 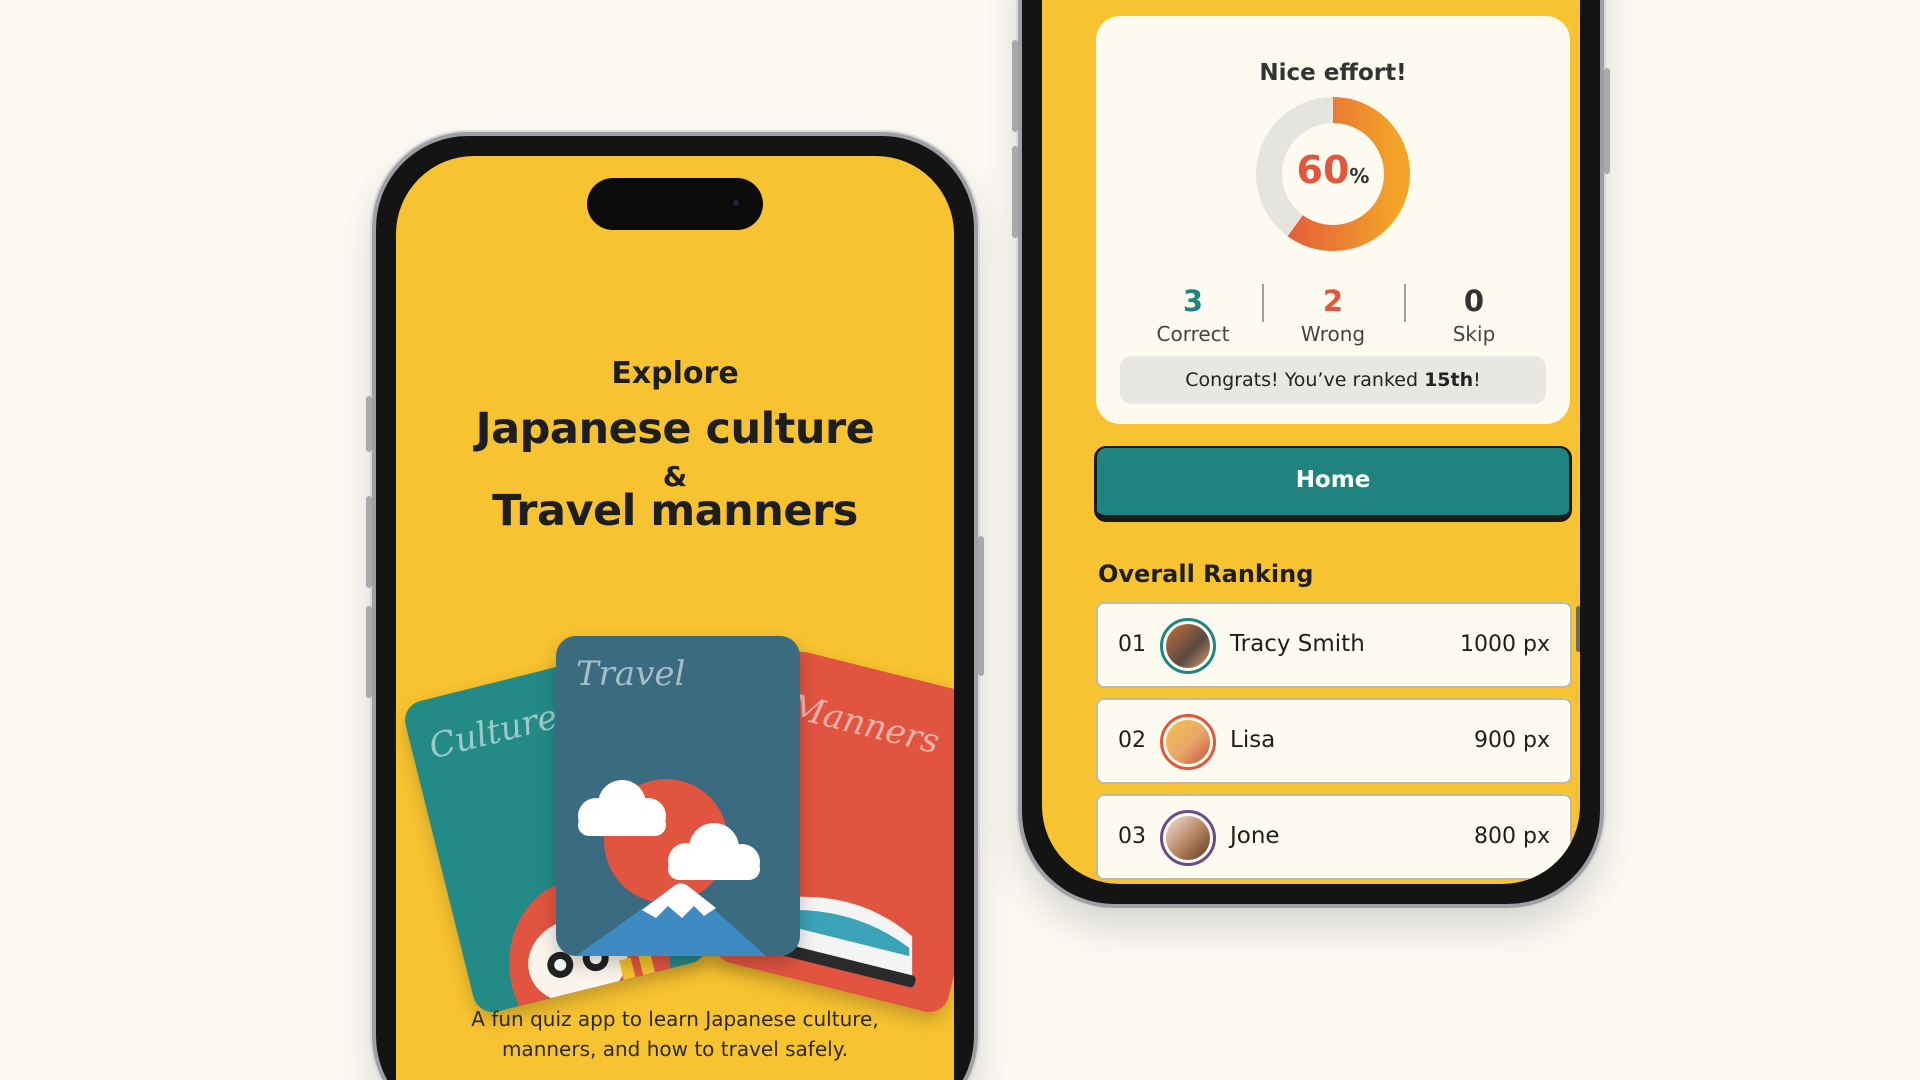 What do you see at coordinates (1253, 740) in the screenshot?
I see `ranking-name: Lisa` at bounding box center [1253, 740].